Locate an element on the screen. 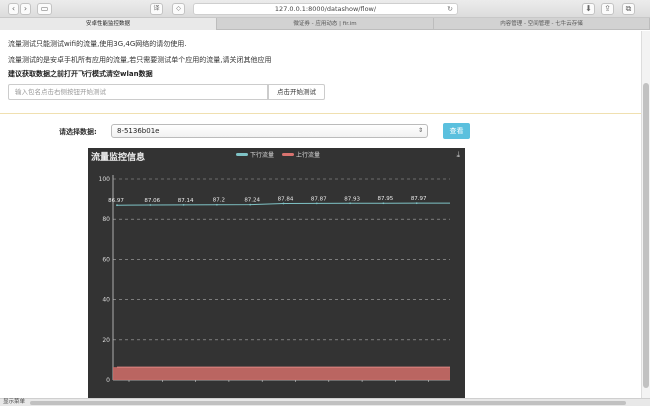 This screenshot has height=406, width=650. download-data-label: 87.97 is located at coordinates (419, 199).